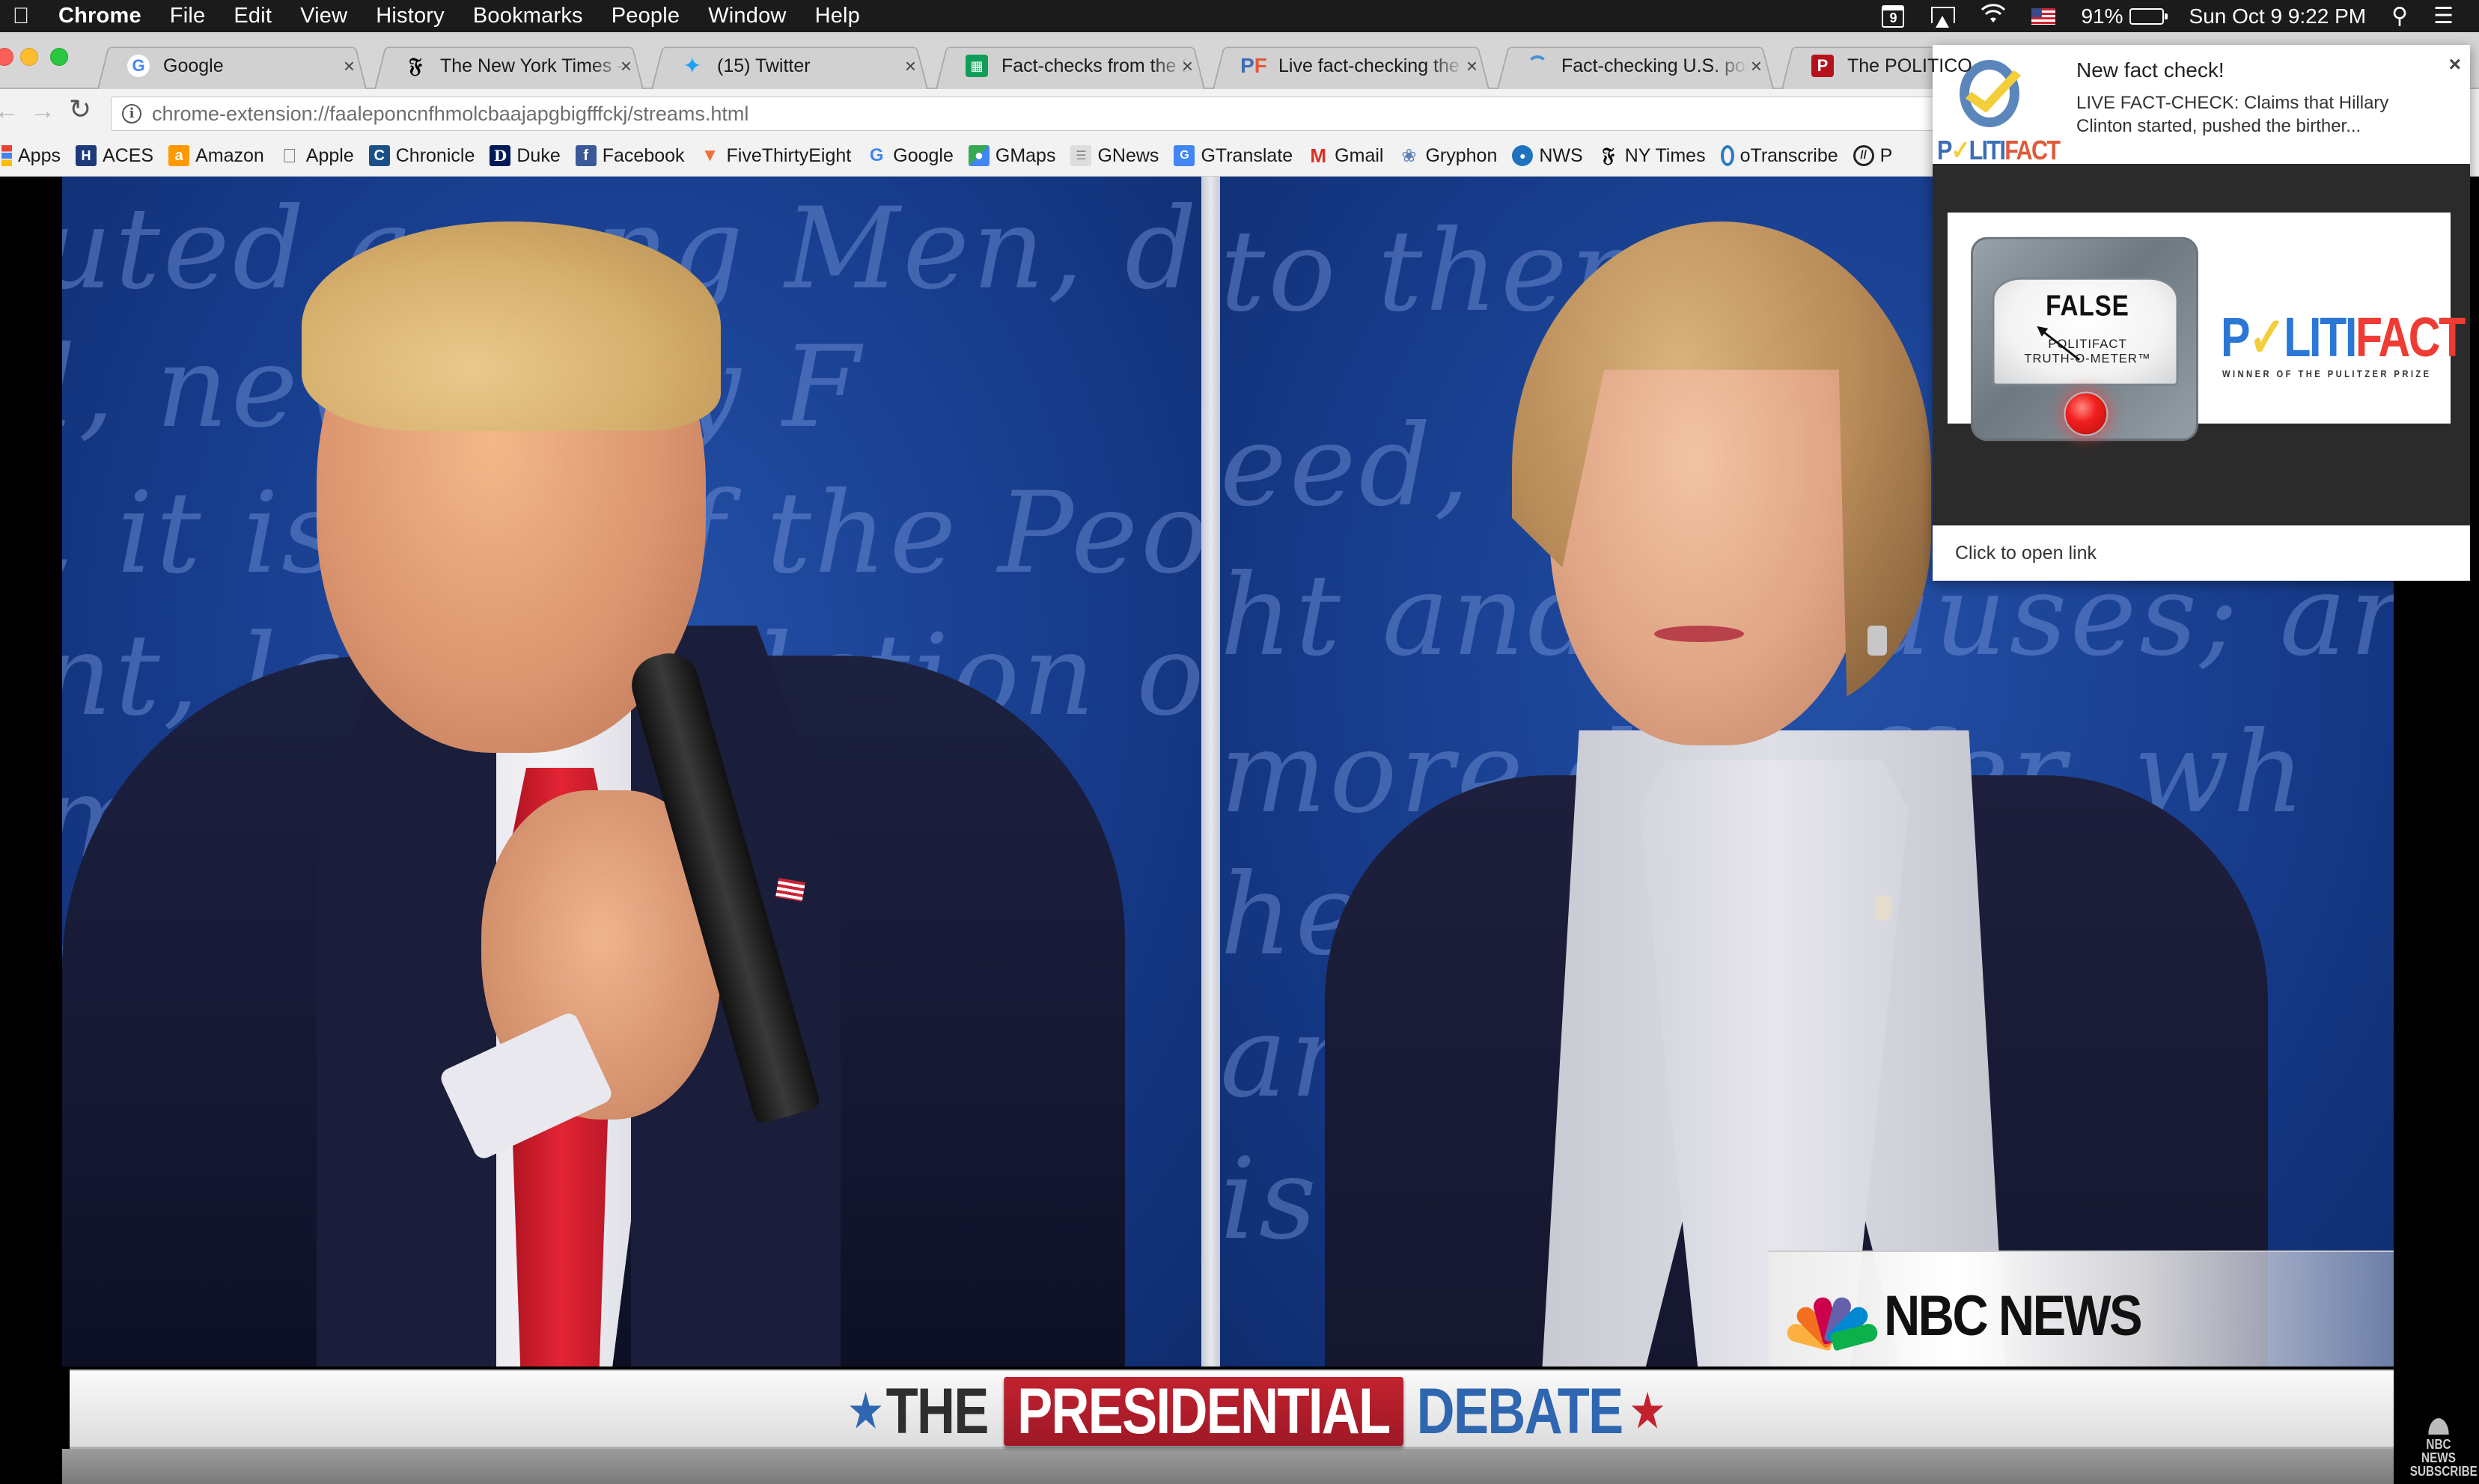 This screenshot has width=2479, height=1484. Describe the element at coordinates (1462, 155) in the screenshot. I see `bookmark-label: Gryphon` at that location.